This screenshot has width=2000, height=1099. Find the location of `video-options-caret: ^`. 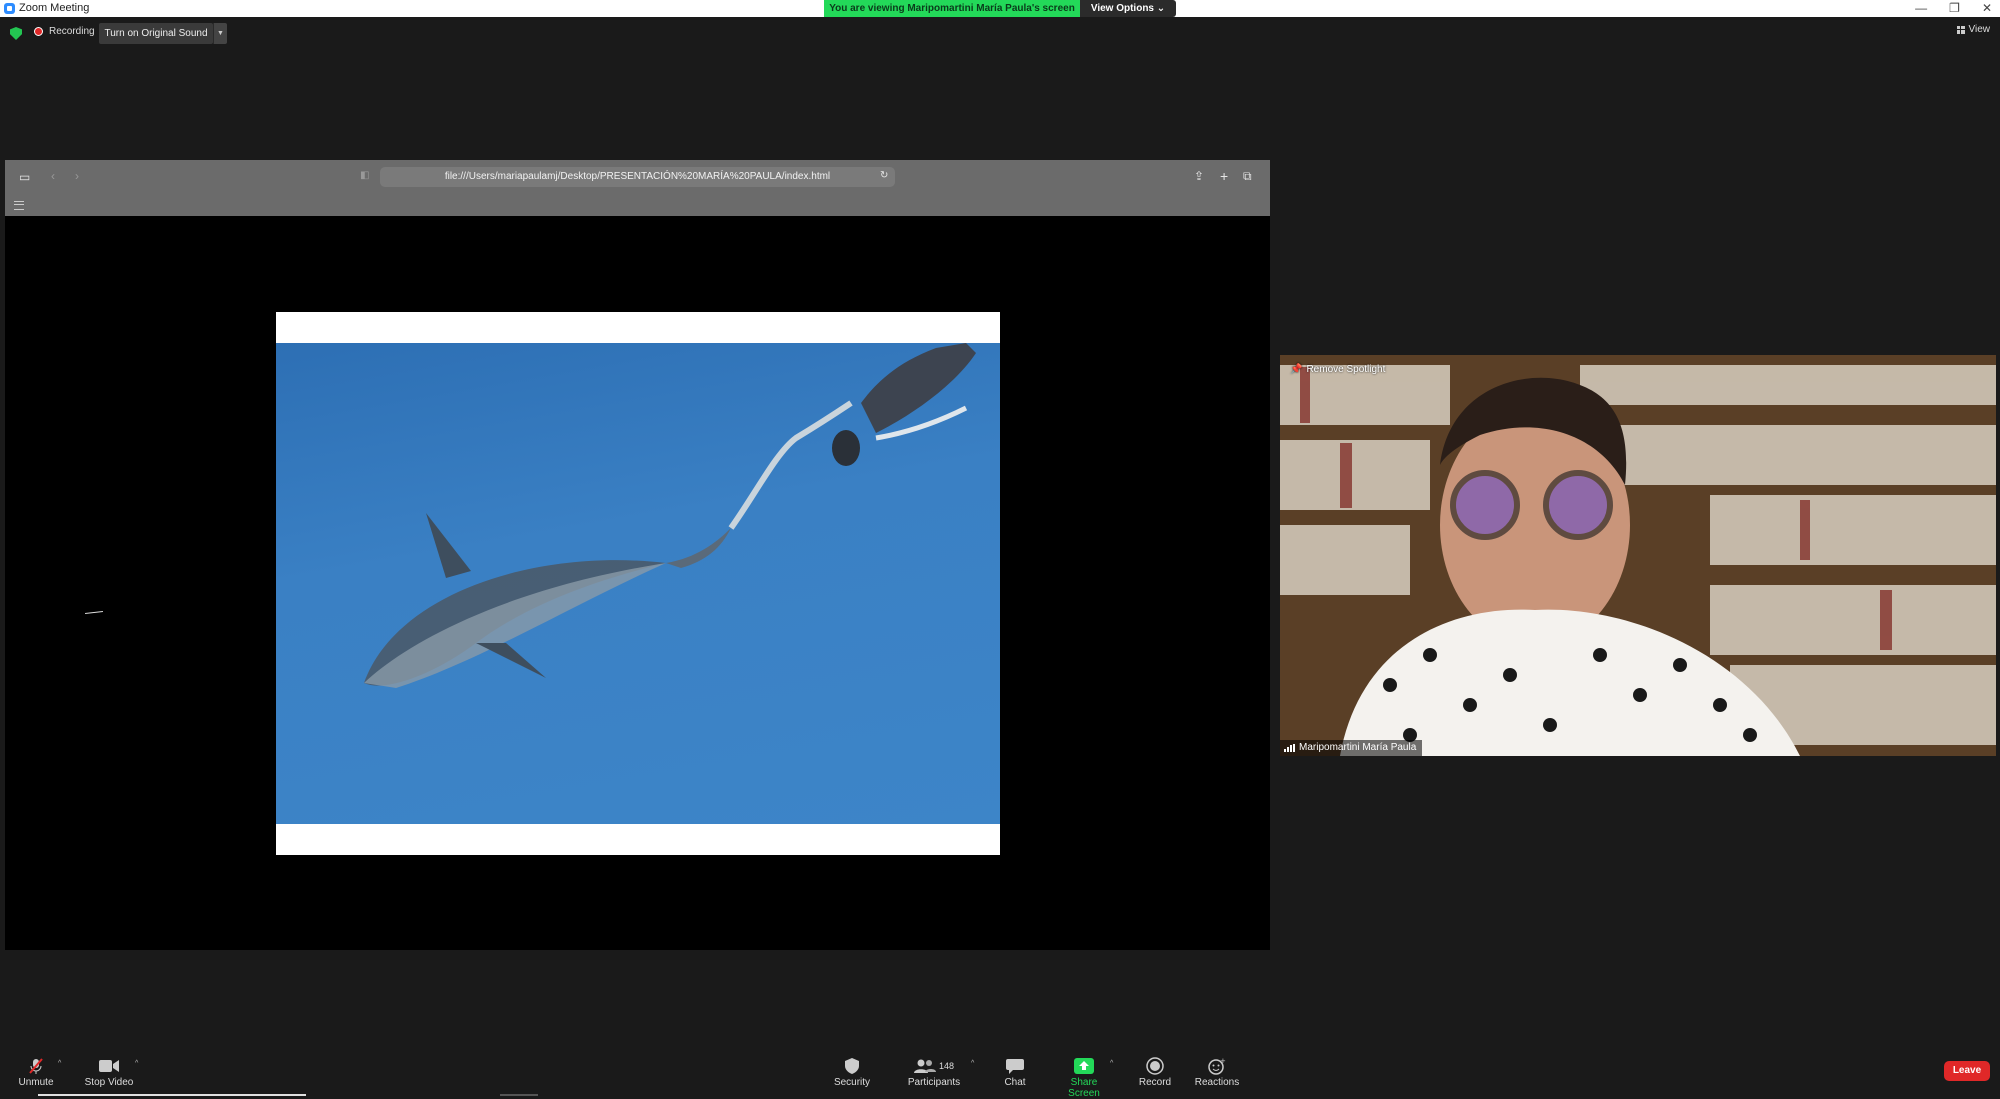

video-options-caret: ^ is located at coordinates (136, 1063).